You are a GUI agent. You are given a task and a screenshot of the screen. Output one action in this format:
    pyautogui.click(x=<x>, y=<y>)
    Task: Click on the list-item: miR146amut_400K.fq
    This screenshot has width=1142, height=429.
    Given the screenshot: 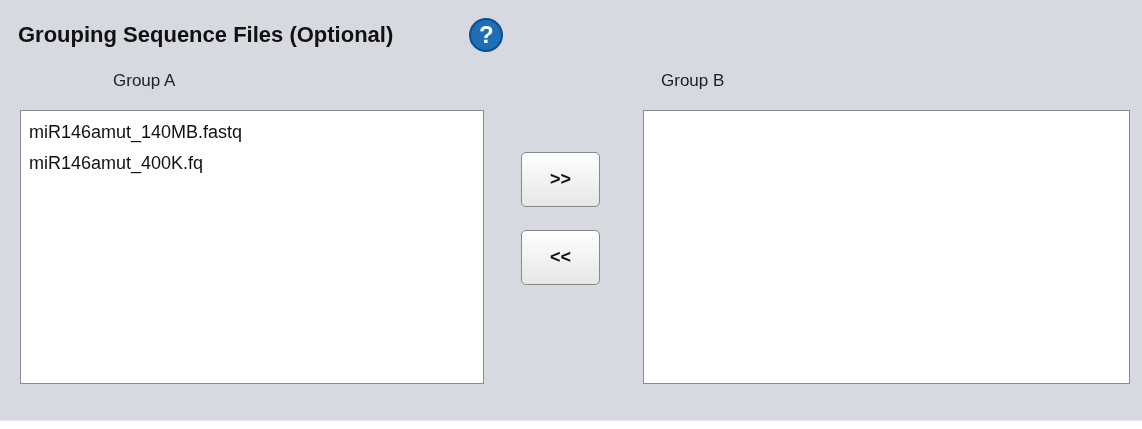 What is the action you would take?
    pyautogui.click(x=252, y=163)
    